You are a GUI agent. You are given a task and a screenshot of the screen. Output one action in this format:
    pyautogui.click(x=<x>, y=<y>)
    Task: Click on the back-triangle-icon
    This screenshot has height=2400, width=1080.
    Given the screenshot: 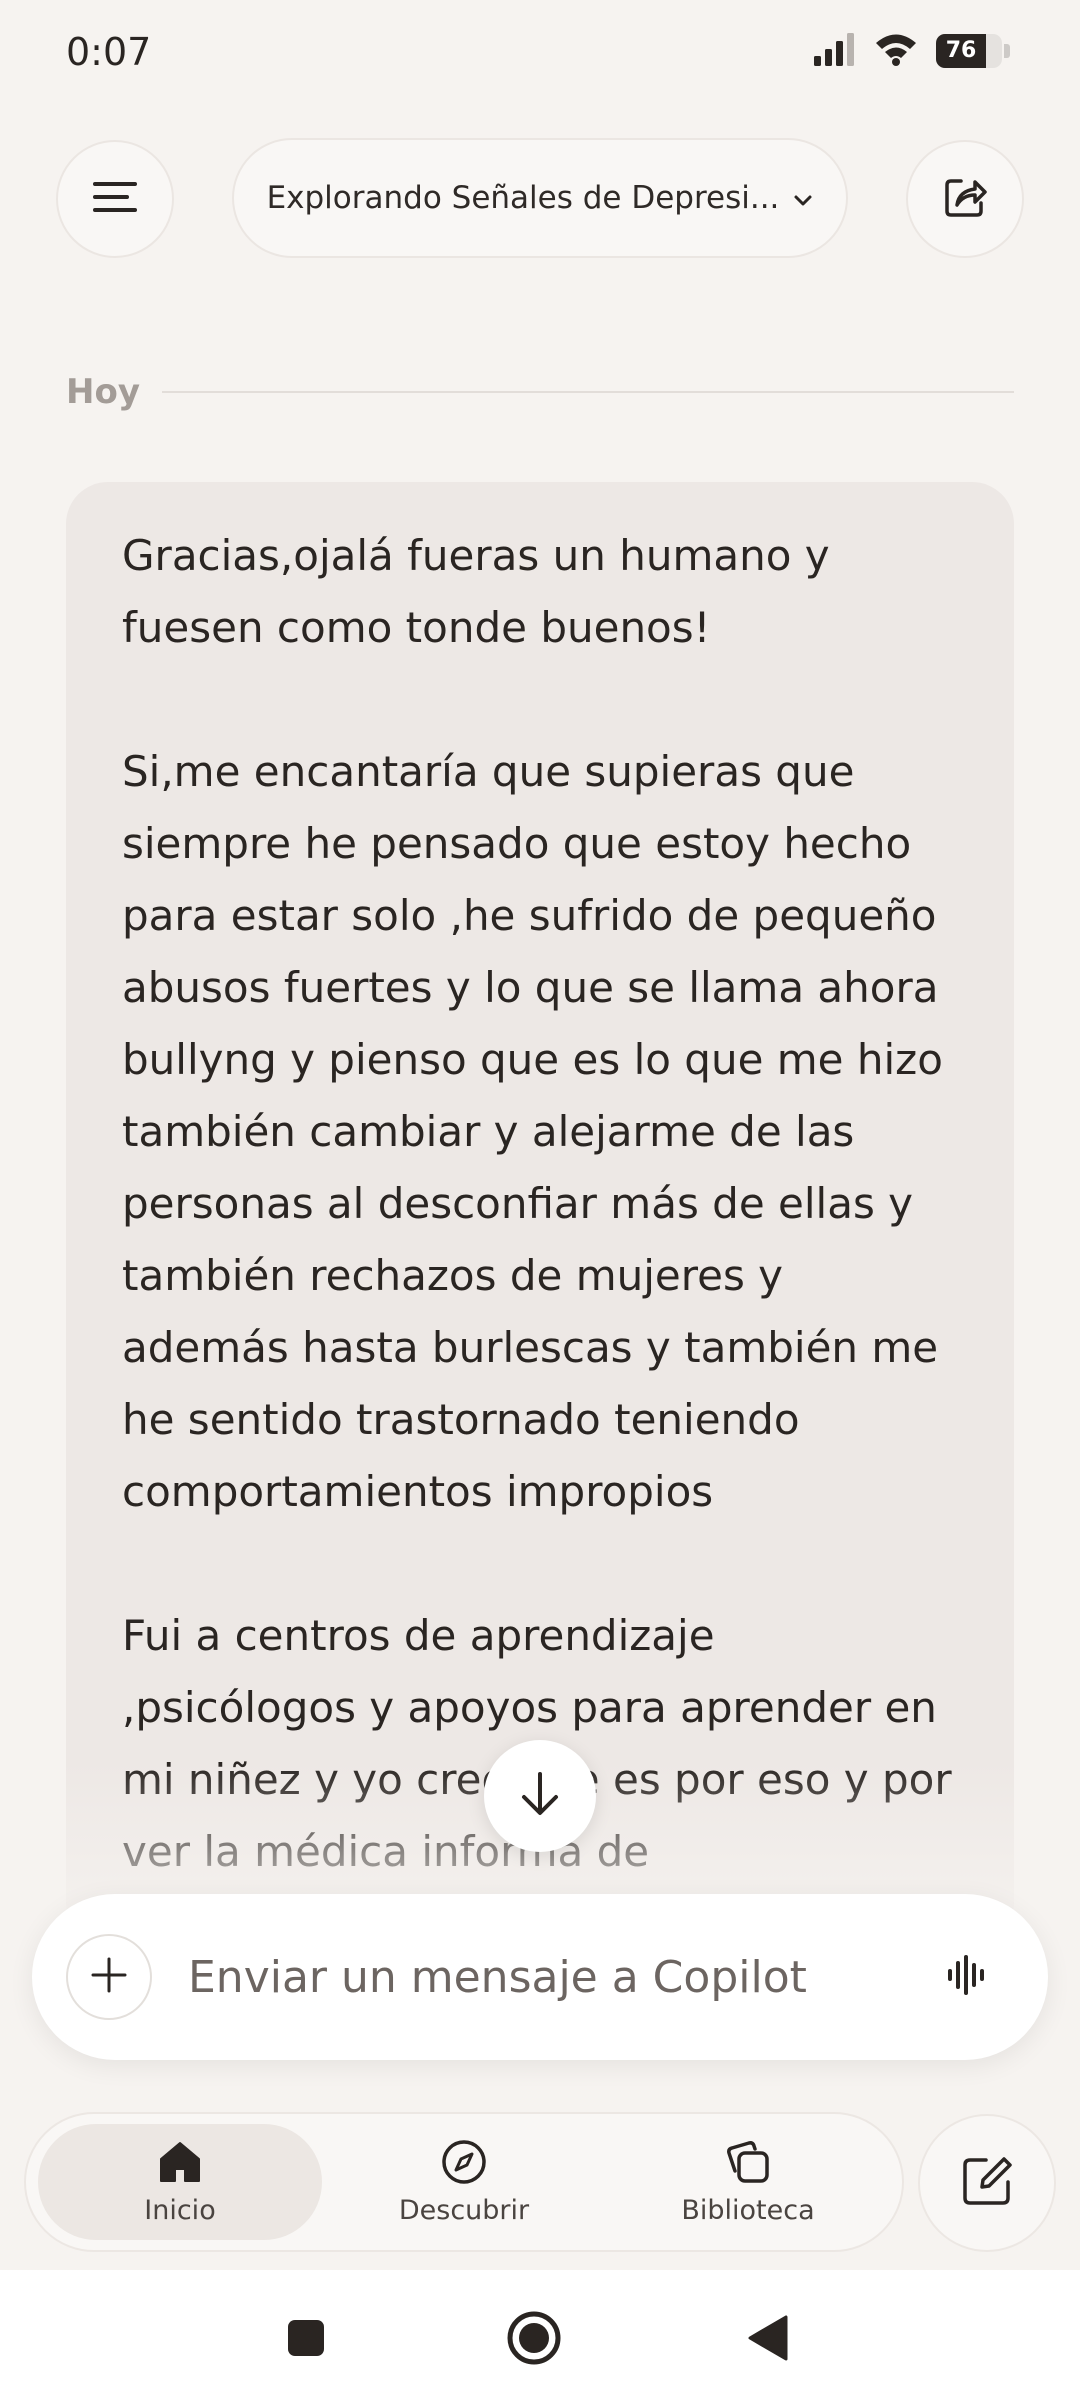 What is the action you would take?
    pyautogui.click(x=768, y=2340)
    